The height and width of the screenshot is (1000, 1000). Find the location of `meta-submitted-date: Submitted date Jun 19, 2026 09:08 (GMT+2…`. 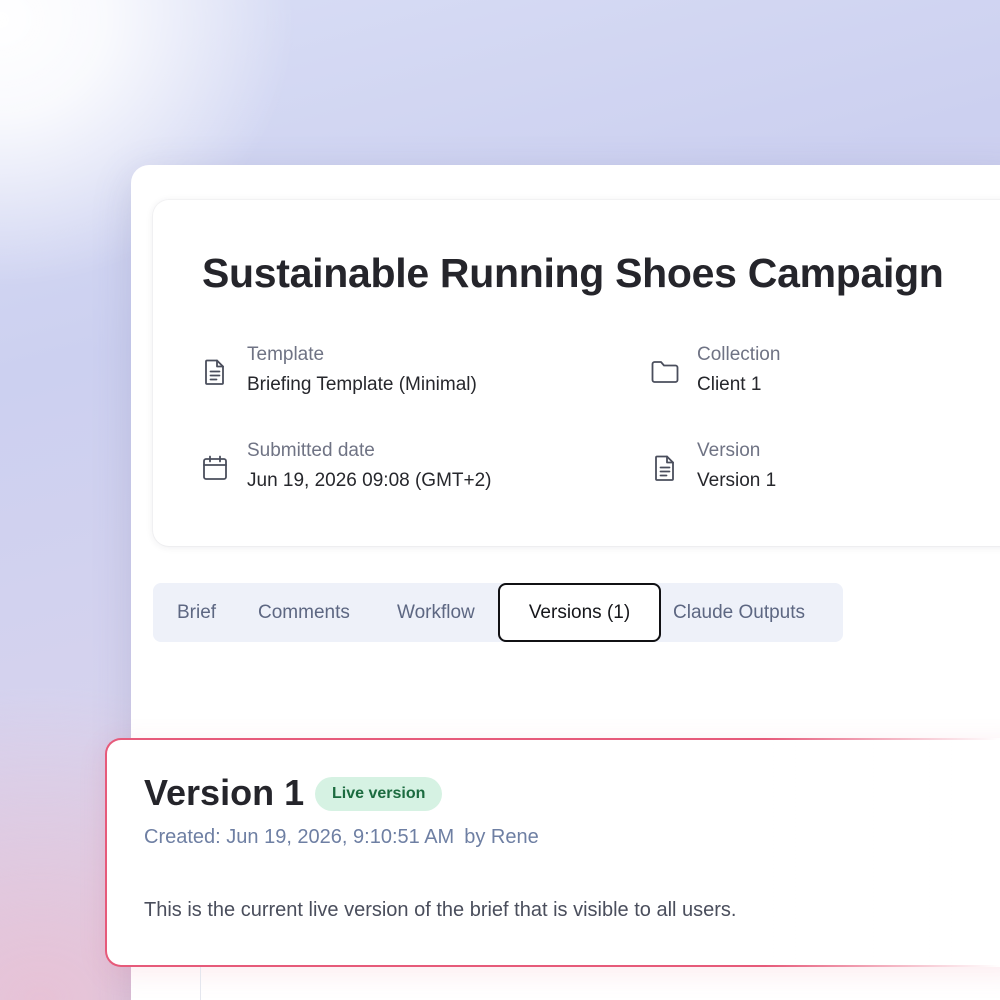

meta-submitted-date: Submitted date Jun 19, 2026 09:08 (GMT+2… is located at coordinates (346, 468).